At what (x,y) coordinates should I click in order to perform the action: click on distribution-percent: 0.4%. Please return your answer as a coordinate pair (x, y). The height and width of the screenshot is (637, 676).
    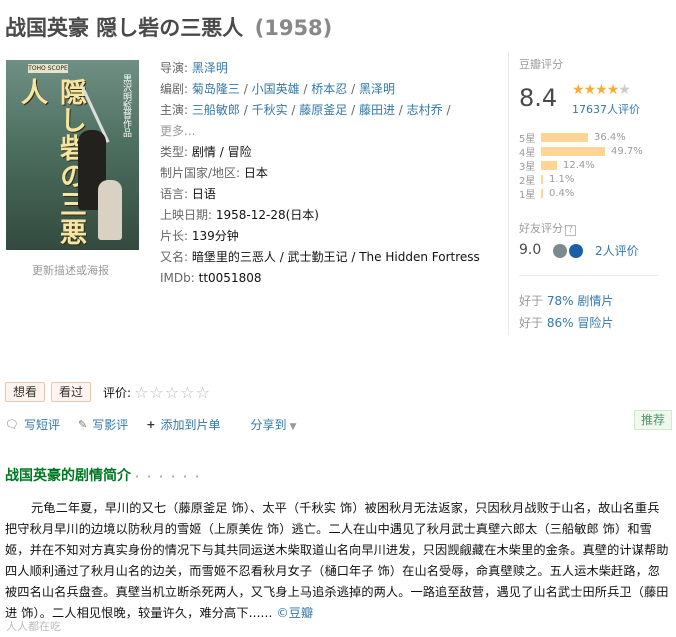
    Looking at the image, I should click on (562, 193).